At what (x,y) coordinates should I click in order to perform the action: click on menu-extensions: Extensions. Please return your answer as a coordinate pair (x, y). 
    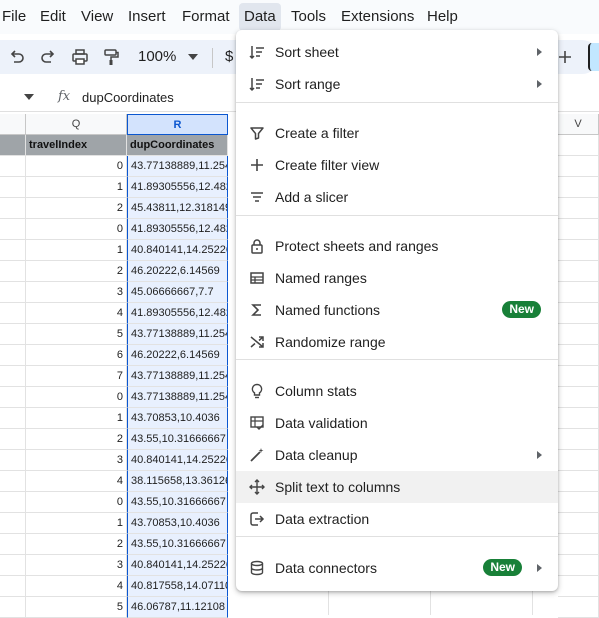
    Looking at the image, I should click on (377, 16).